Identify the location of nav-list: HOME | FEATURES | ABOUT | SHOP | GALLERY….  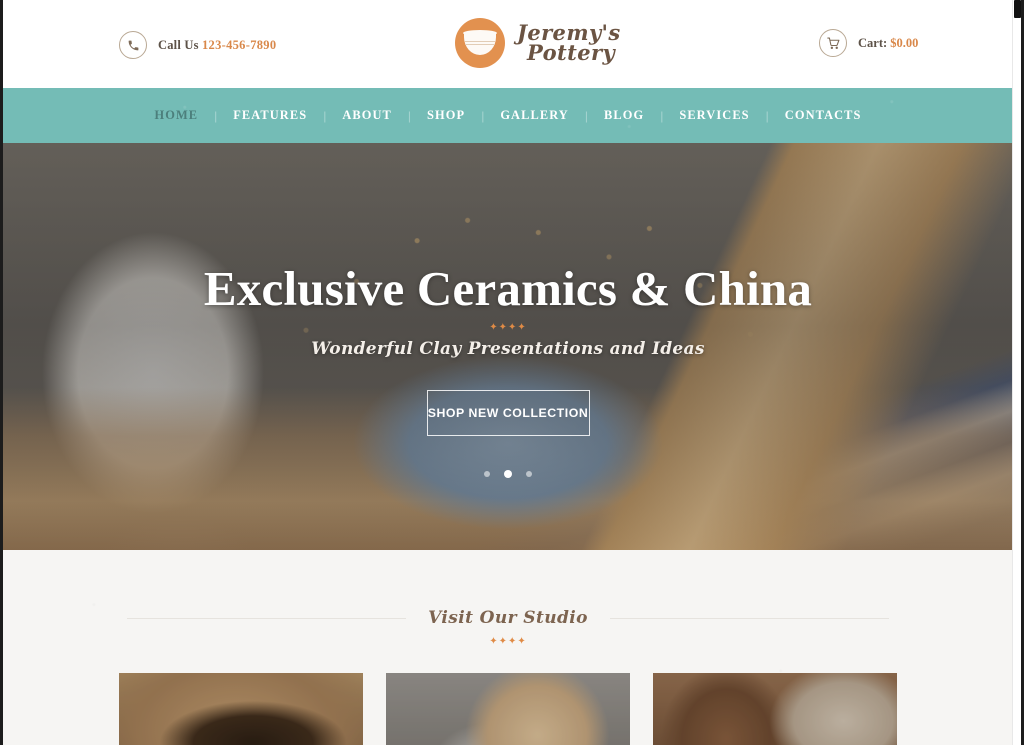
(507, 115).